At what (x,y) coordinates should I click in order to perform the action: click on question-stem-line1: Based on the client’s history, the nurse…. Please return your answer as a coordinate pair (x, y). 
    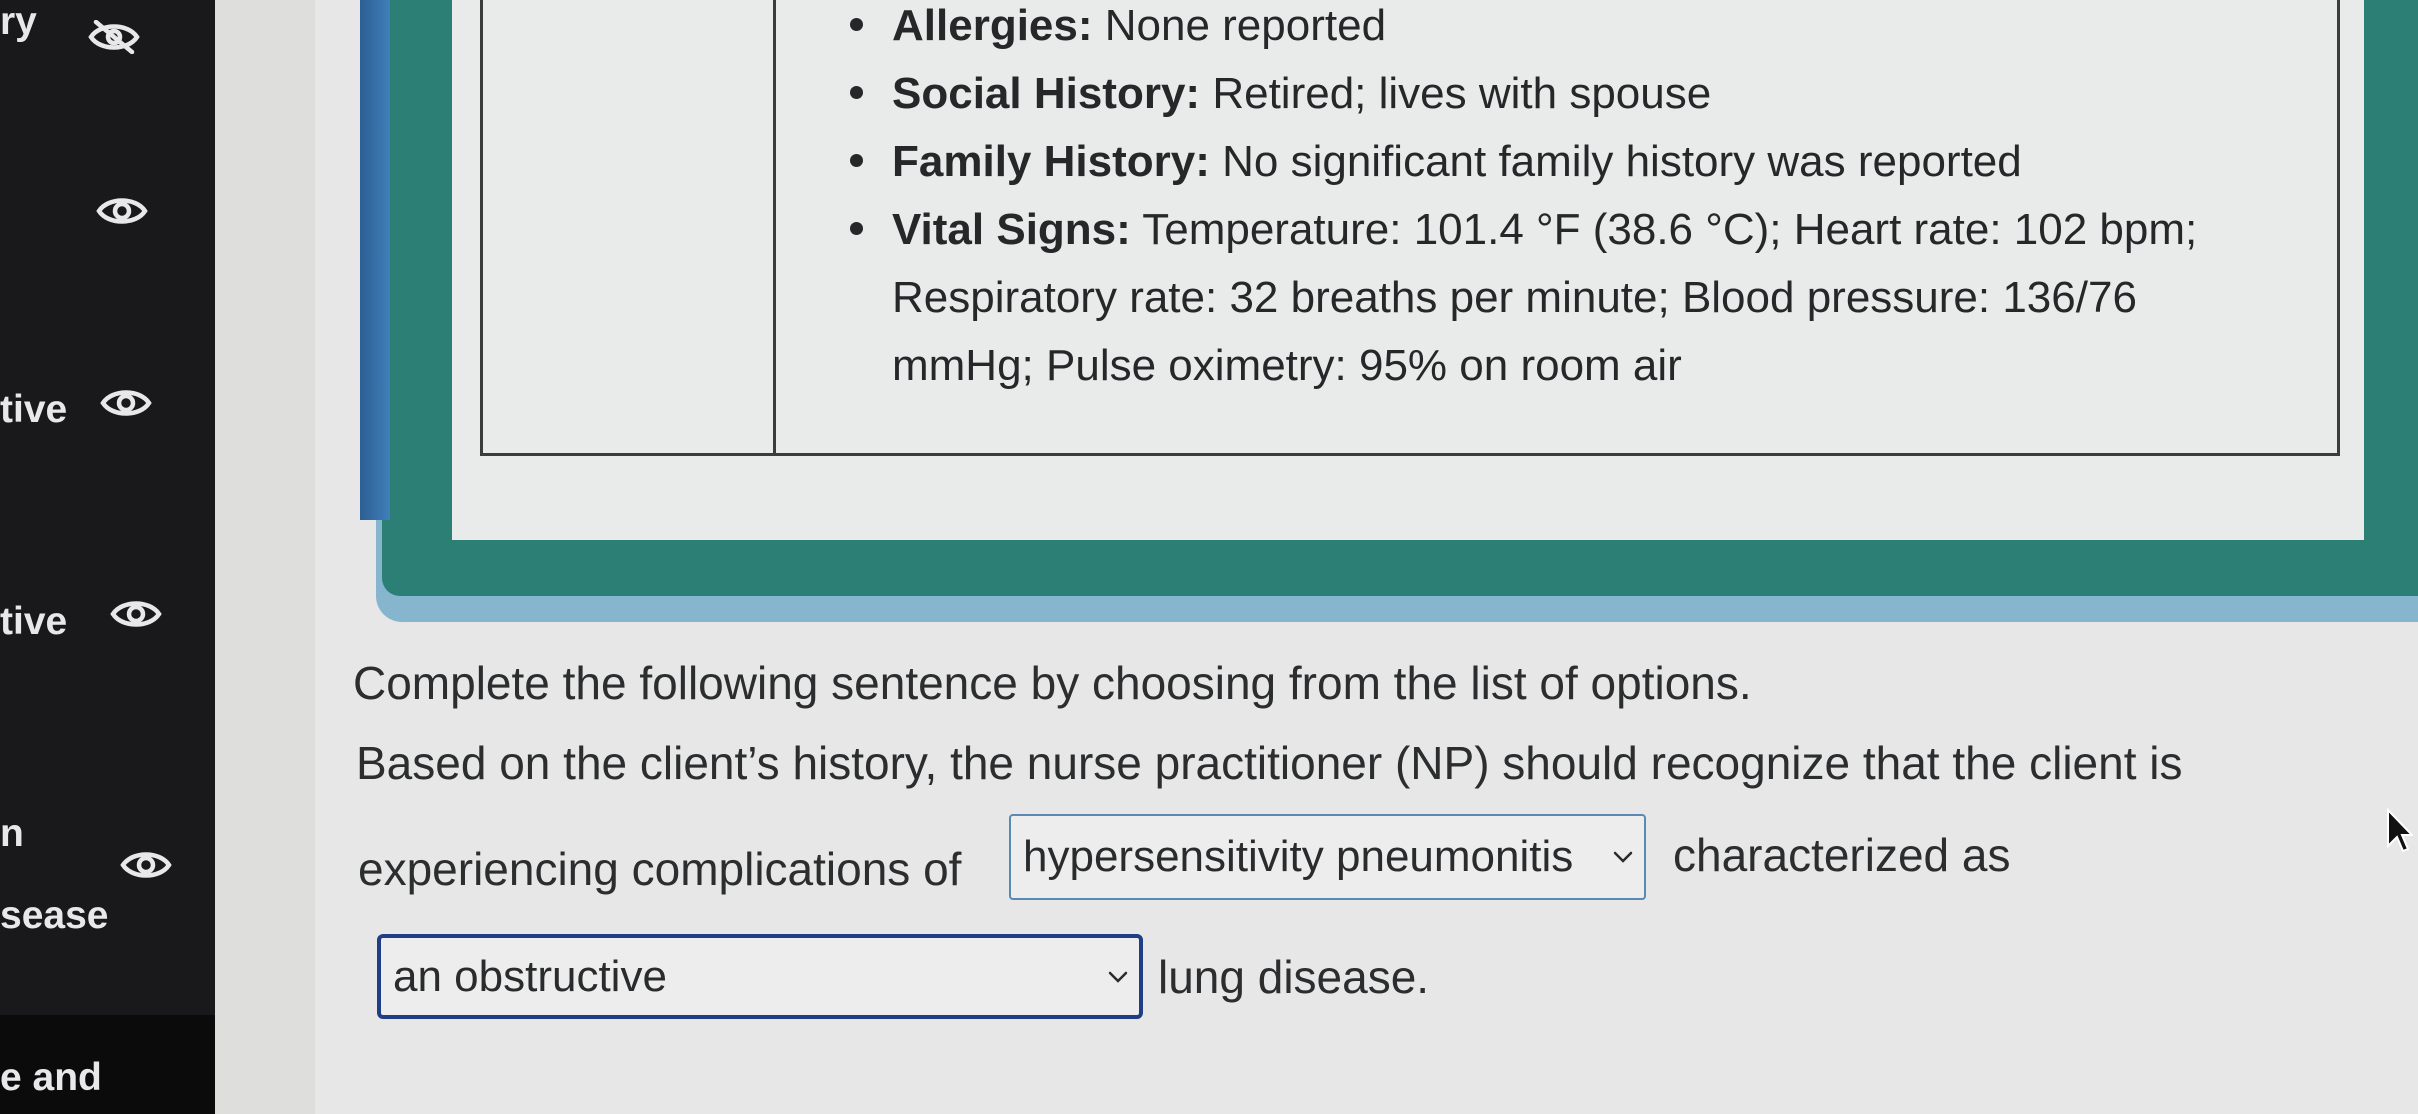
    Looking at the image, I should click on (1269, 763).